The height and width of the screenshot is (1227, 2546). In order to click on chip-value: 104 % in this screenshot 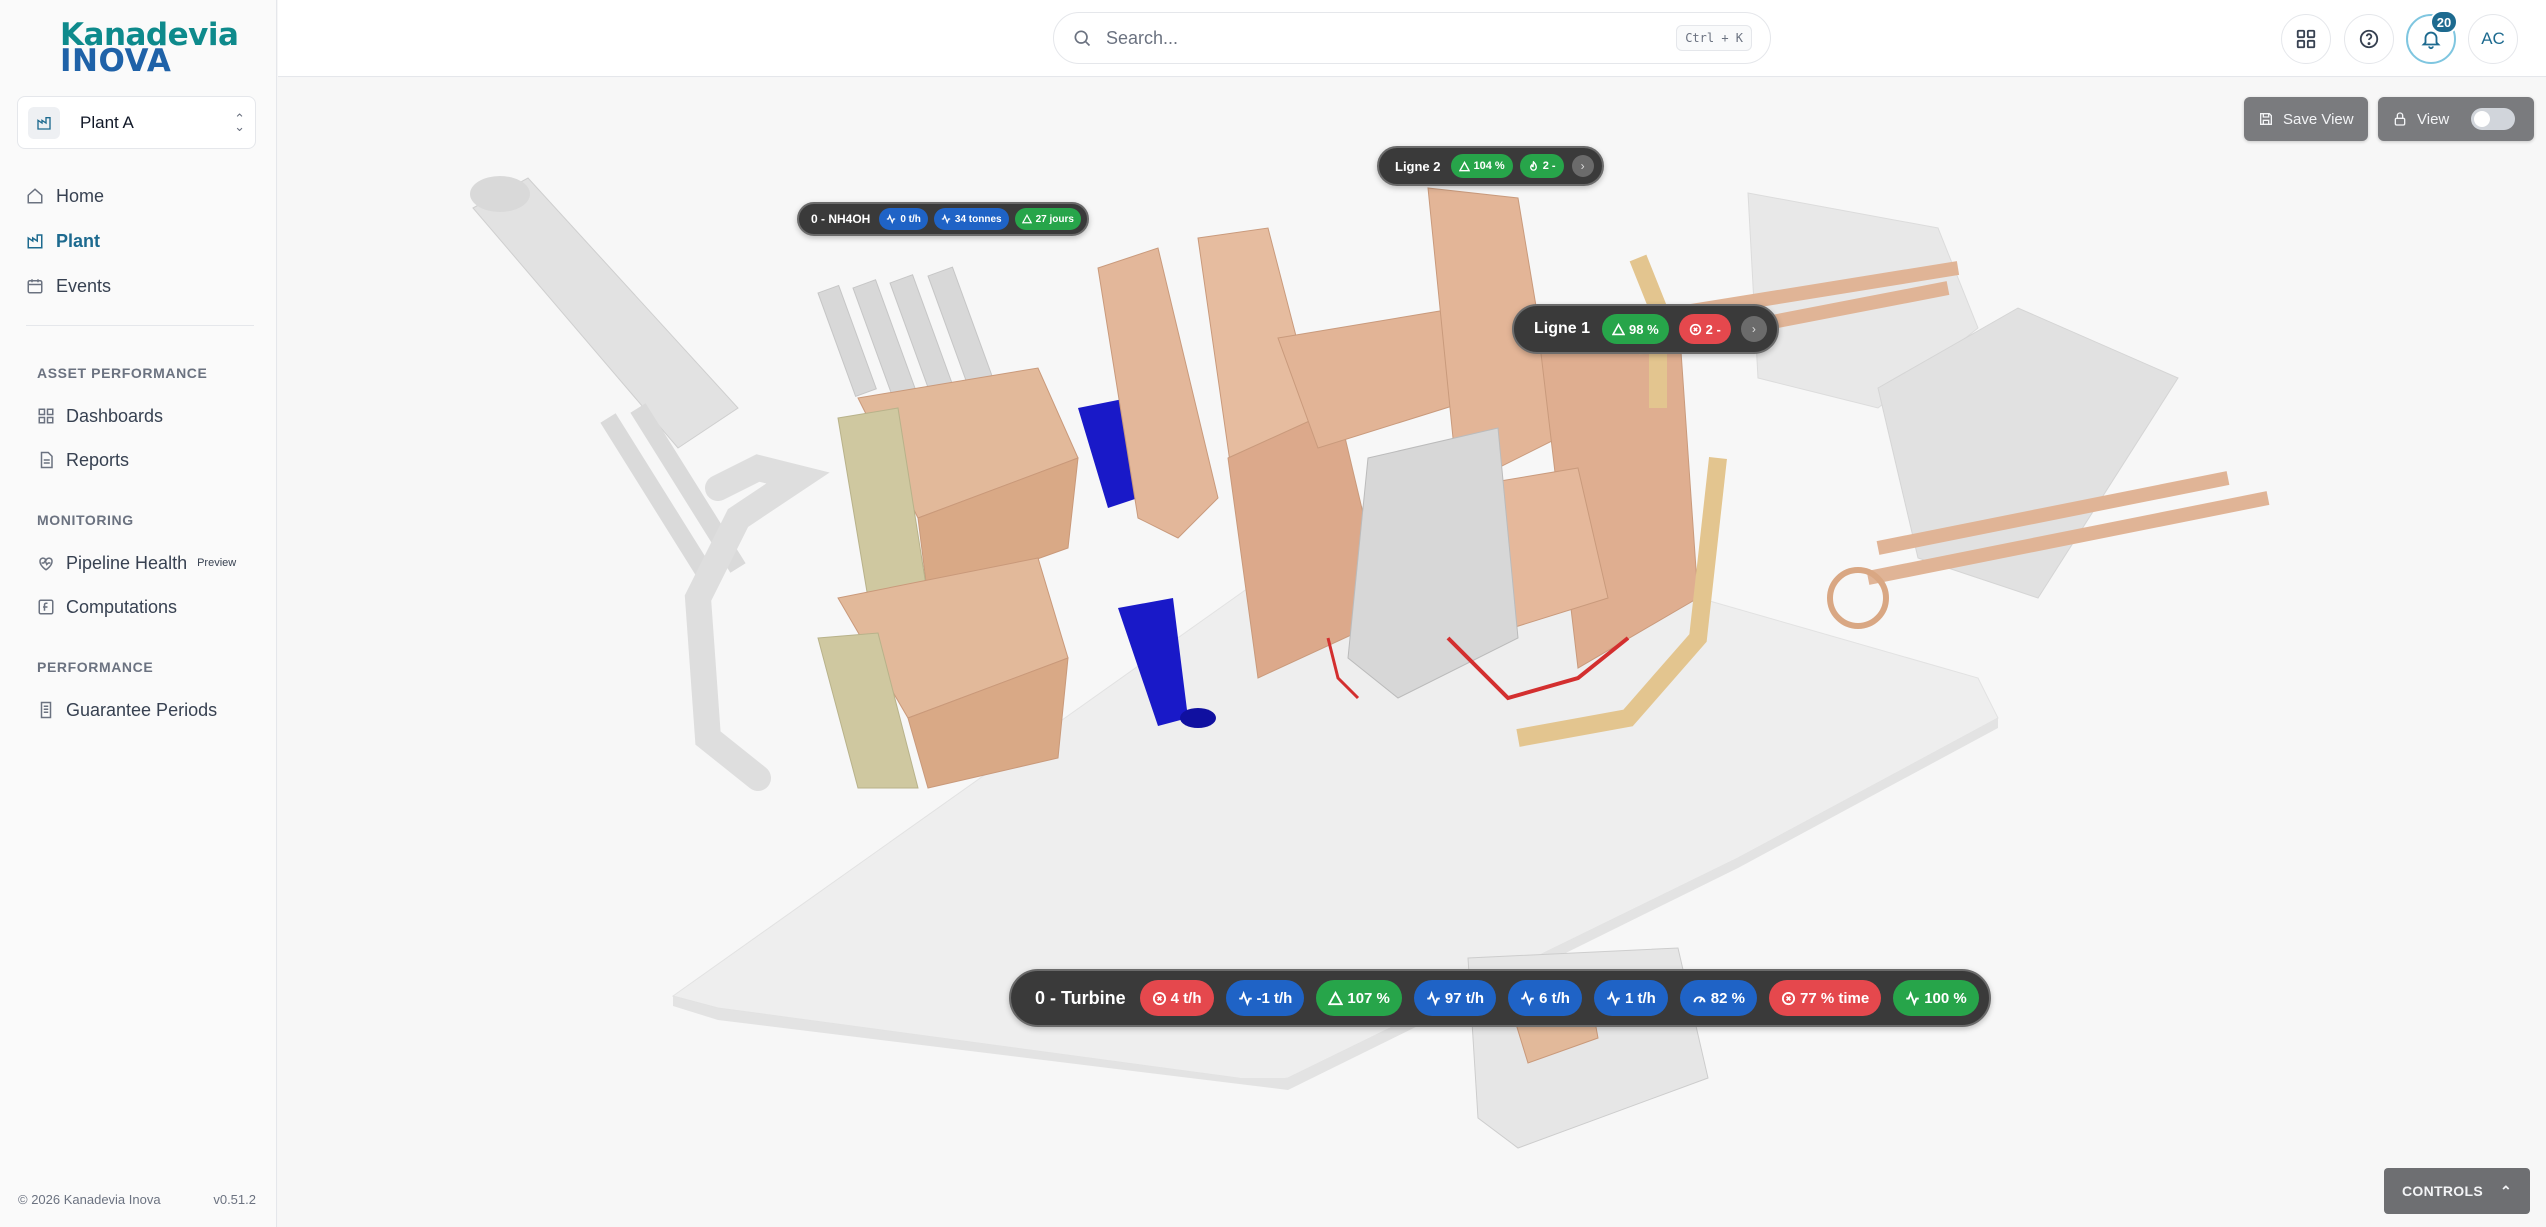, I will do `click(1489, 166)`.